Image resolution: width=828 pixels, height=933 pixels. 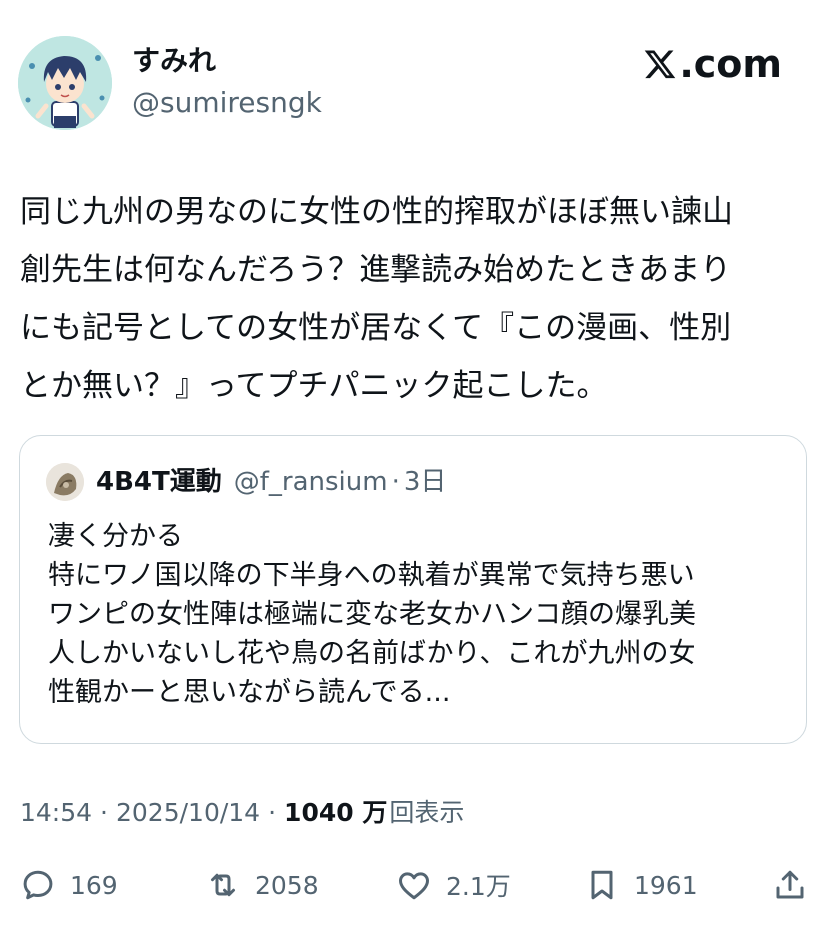 I want to click on tweet-line: 同じ九州の男なのに女性の性的搾取がほぼ無い諫山, so click(x=376, y=212).